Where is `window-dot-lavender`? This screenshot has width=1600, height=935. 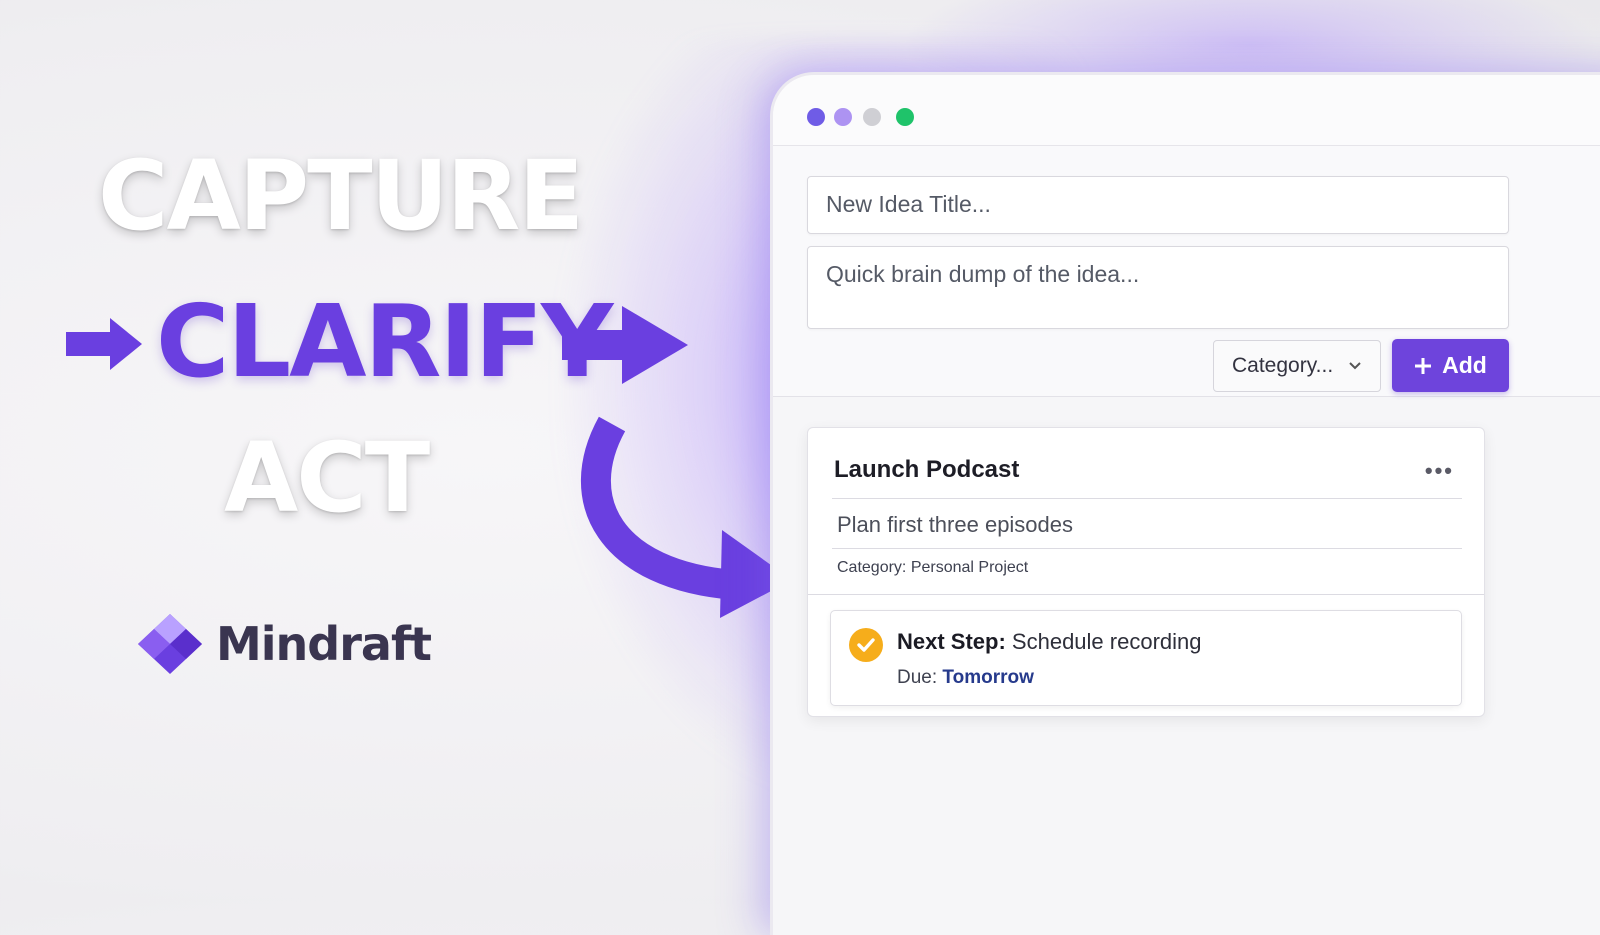
window-dot-lavender is located at coordinates (843, 117).